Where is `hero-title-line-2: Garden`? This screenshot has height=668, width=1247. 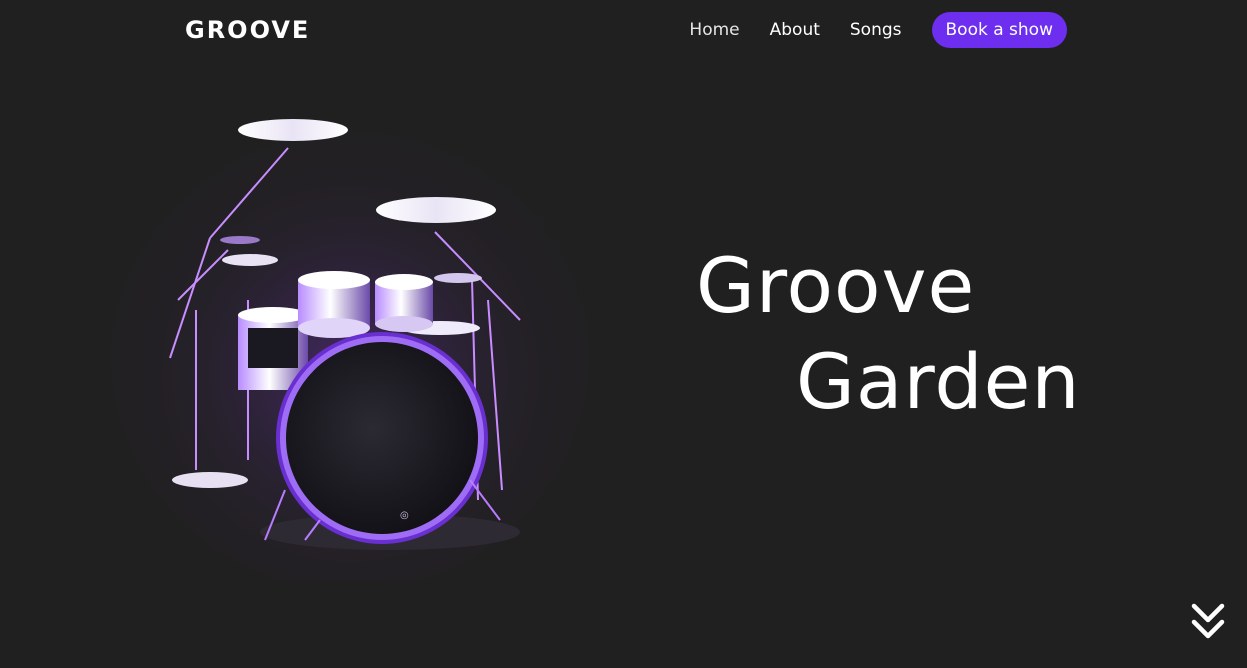
hero-title-line-2: Garden is located at coordinates (938, 381).